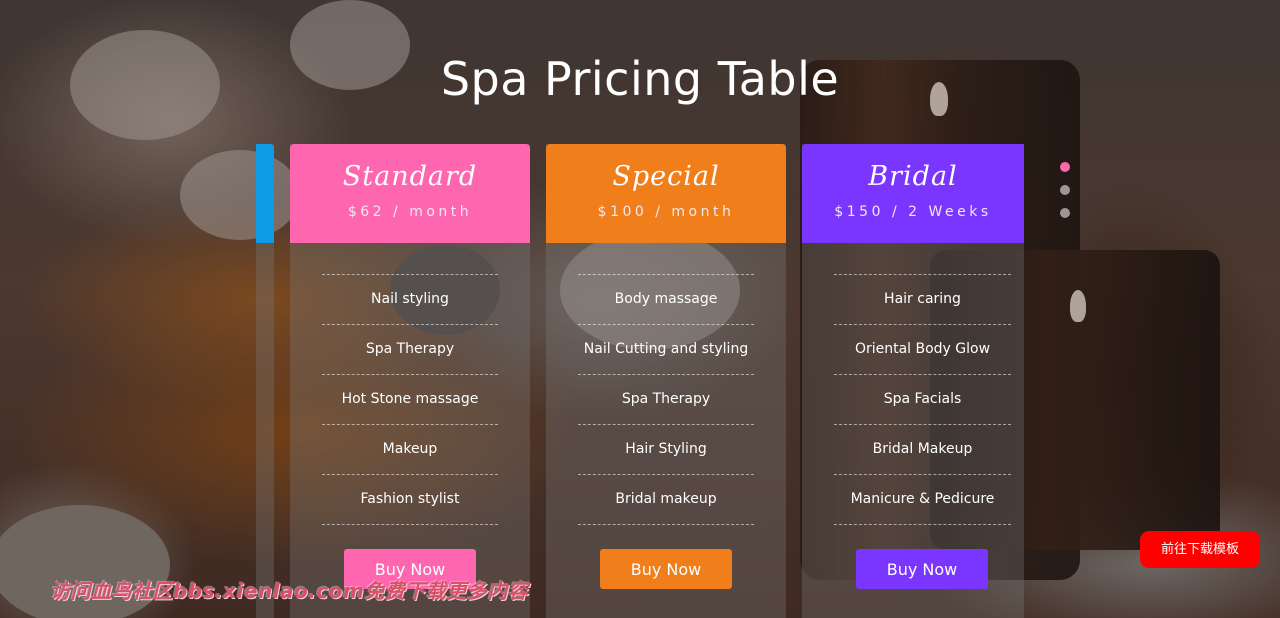  I want to click on feature-item: Hair caring, so click(922, 300).